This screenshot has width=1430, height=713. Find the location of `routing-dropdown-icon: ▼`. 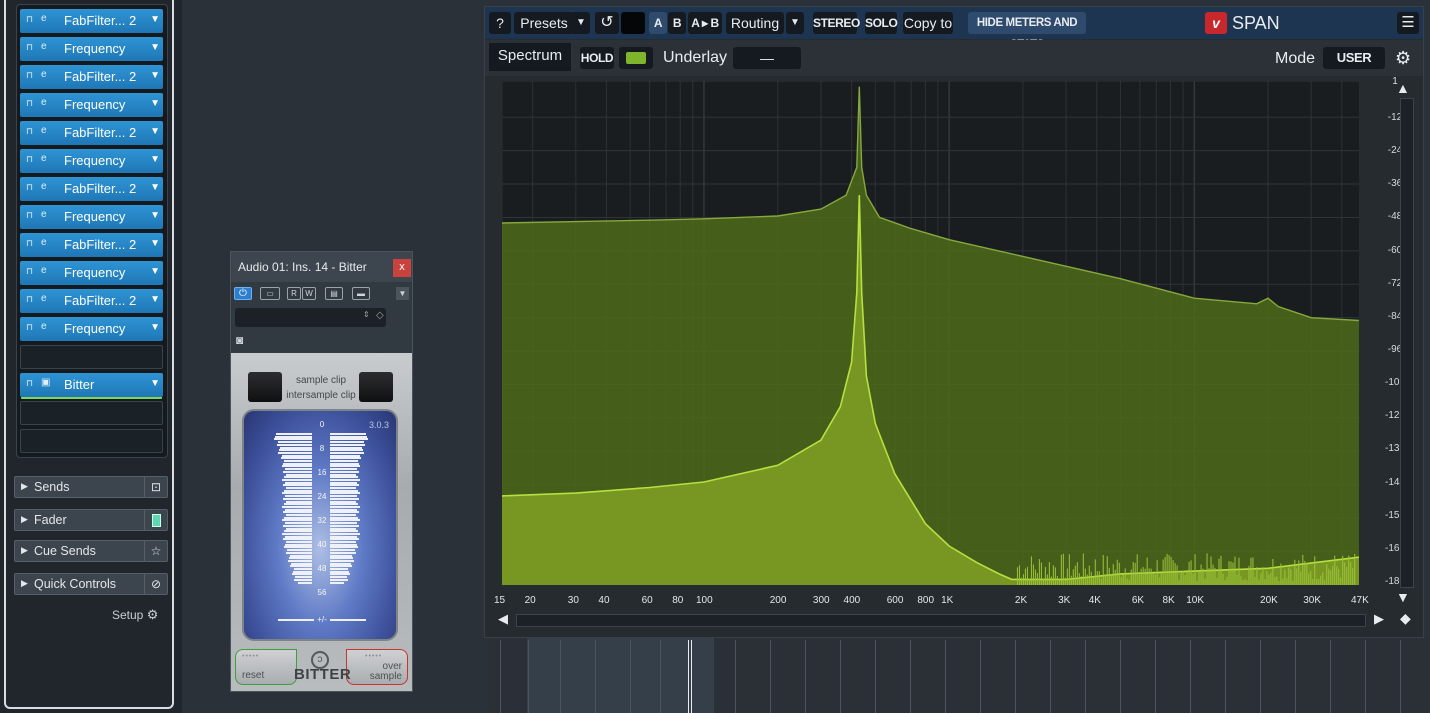

routing-dropdown-icon: ▼ is located at coordinates (795, 23).